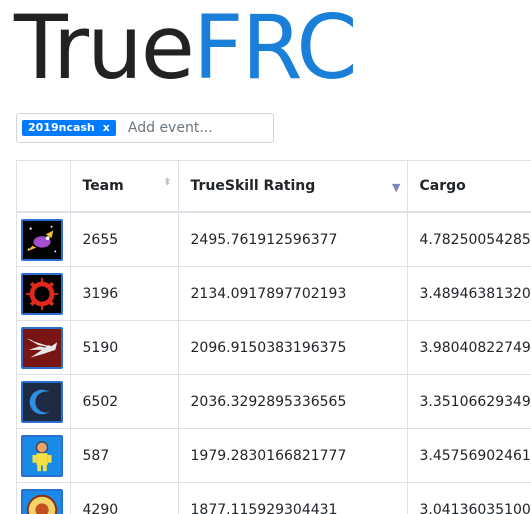 This screenshot has width=531, height=514. I want to click on truefrc-logo: TrueFRC, so click(185, 48).